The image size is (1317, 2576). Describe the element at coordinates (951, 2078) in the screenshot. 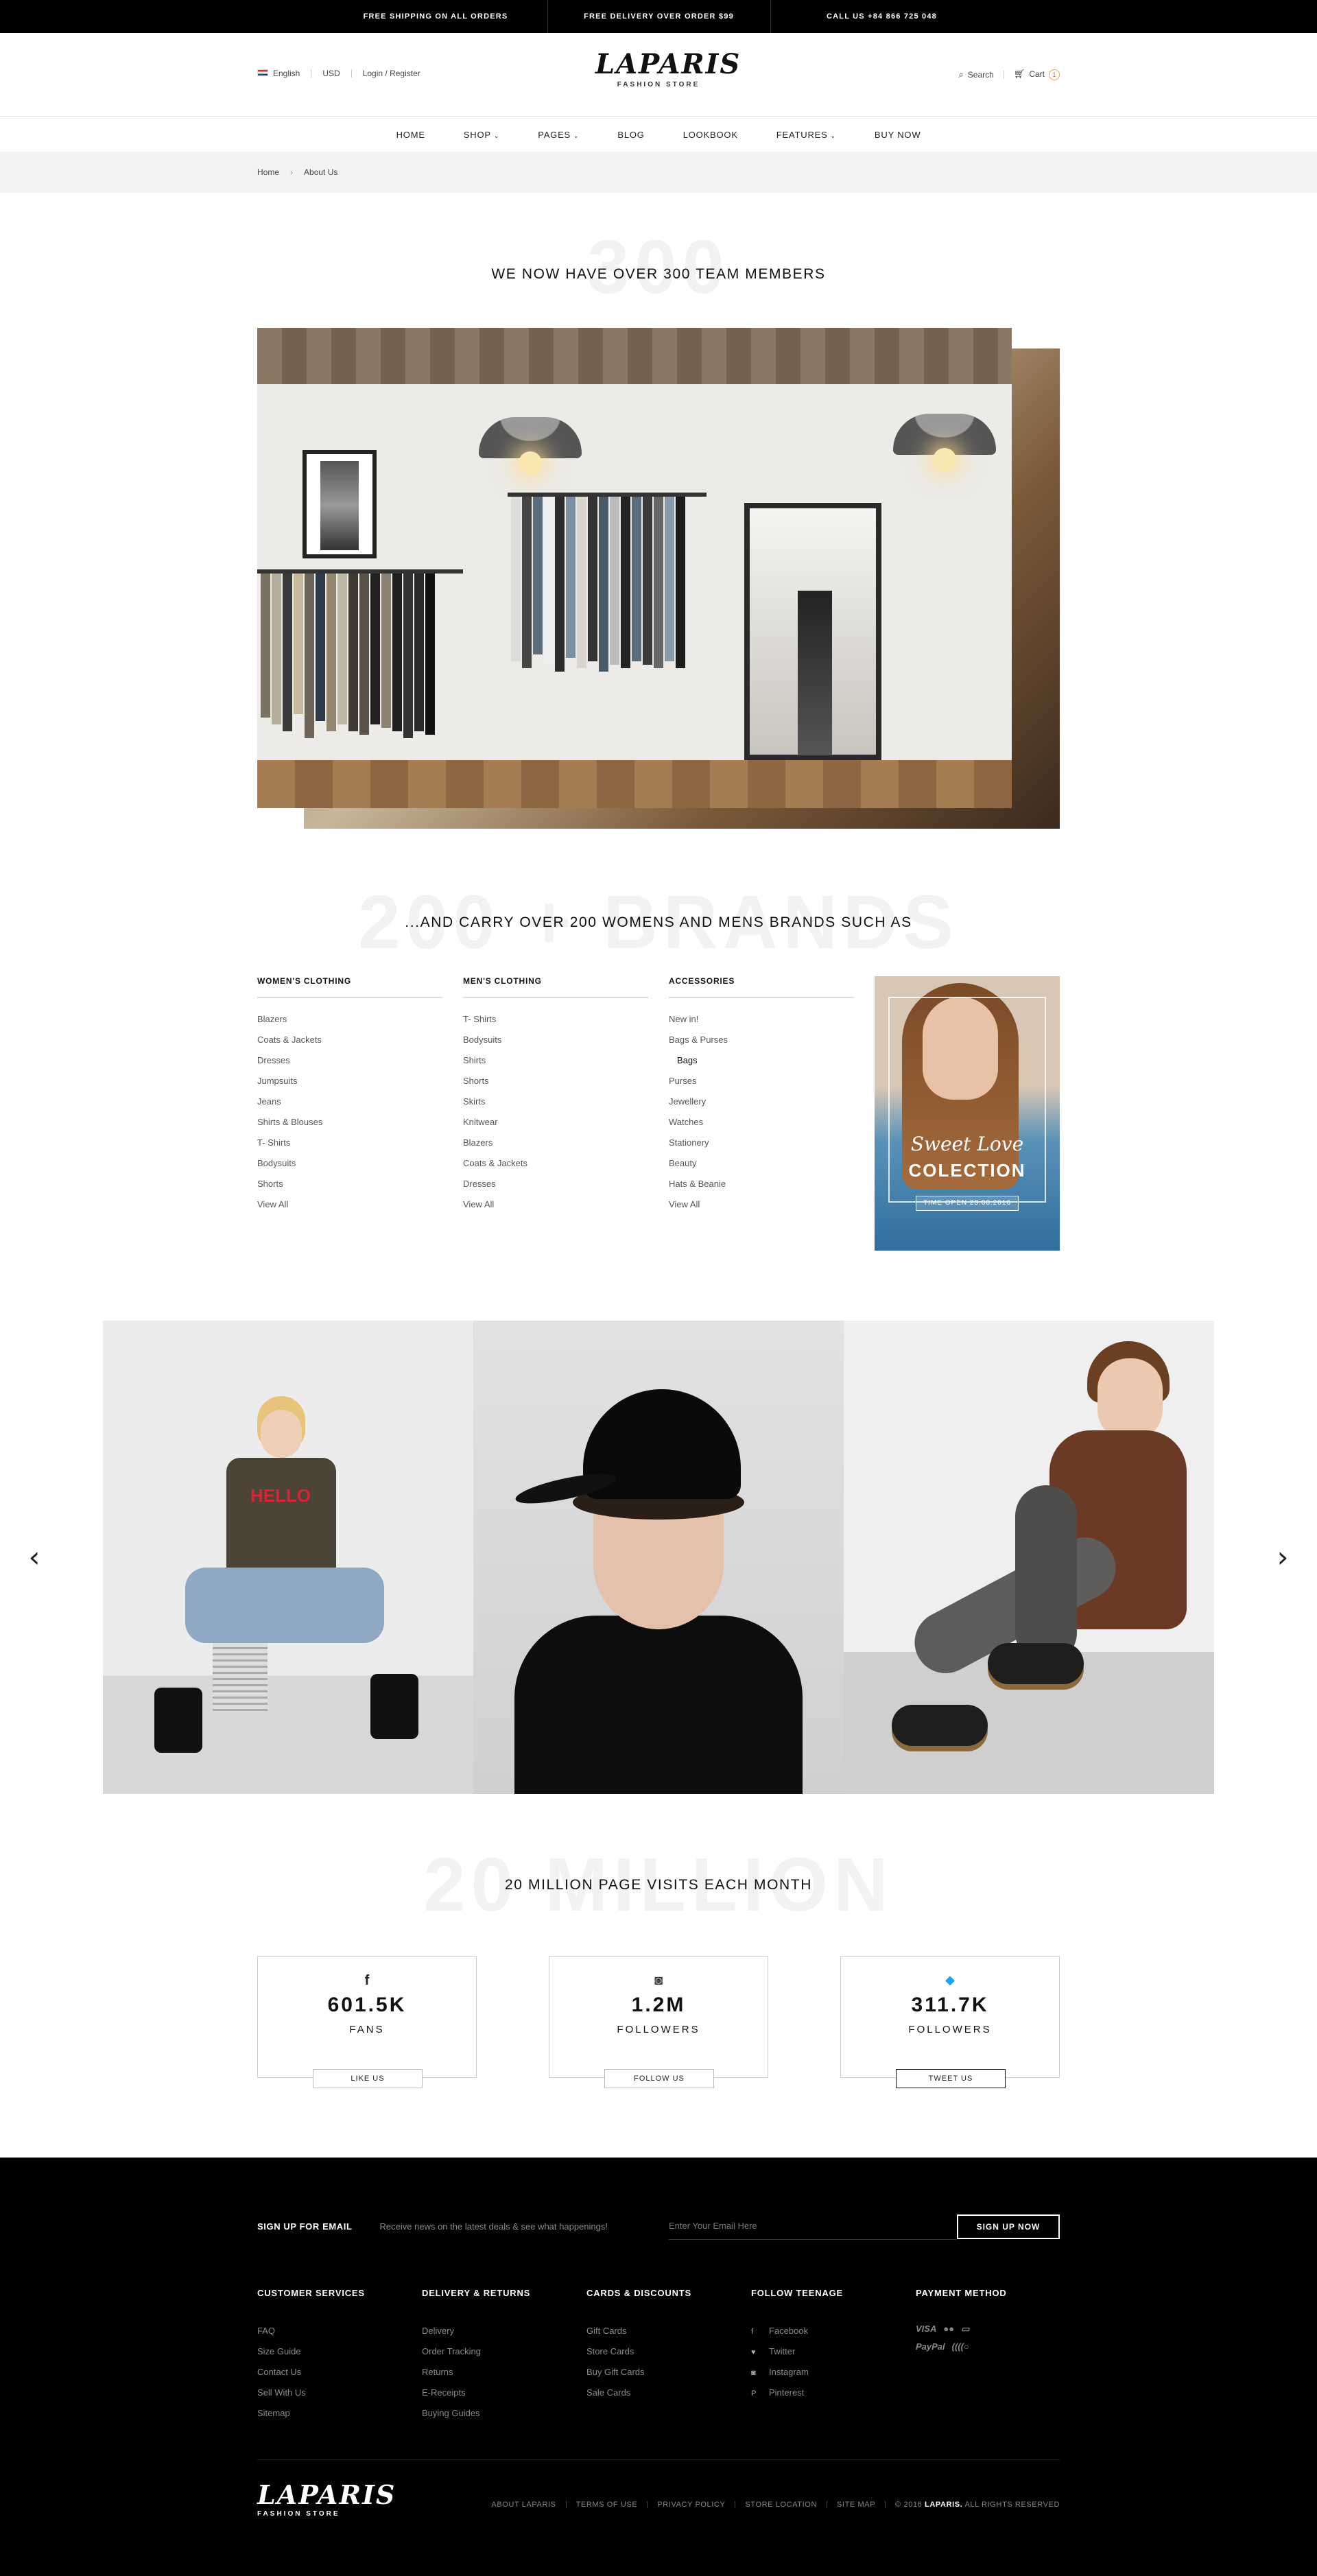

I see `tweet-us-button: TWEET US` at that location.